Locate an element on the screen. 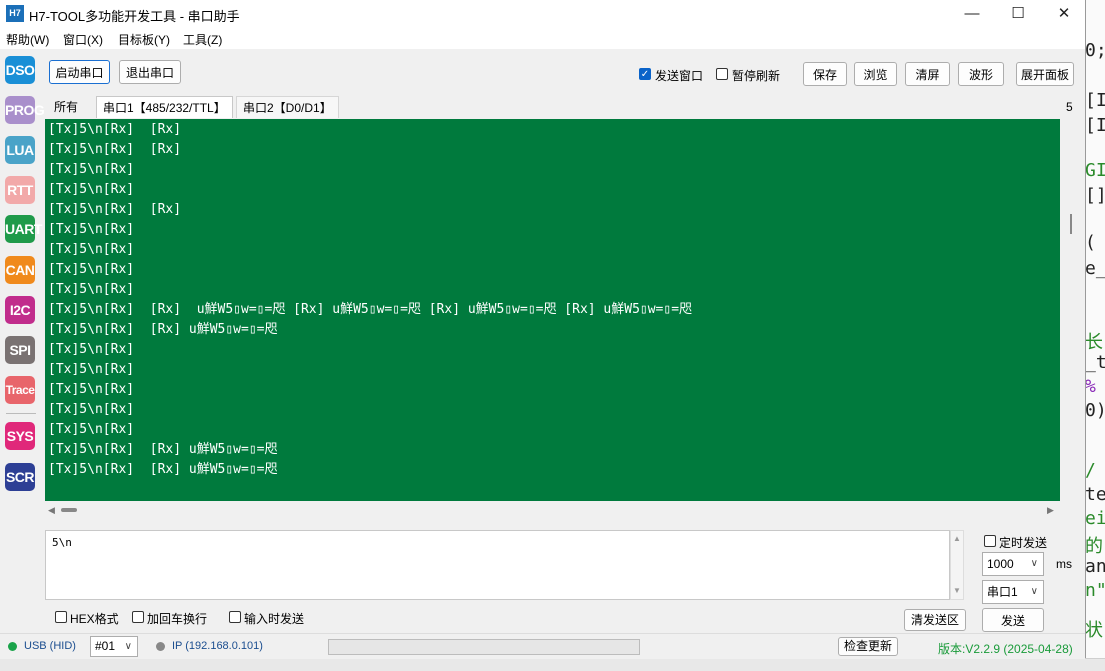  tab-all: 所有 is located at coordinates (66, 107).